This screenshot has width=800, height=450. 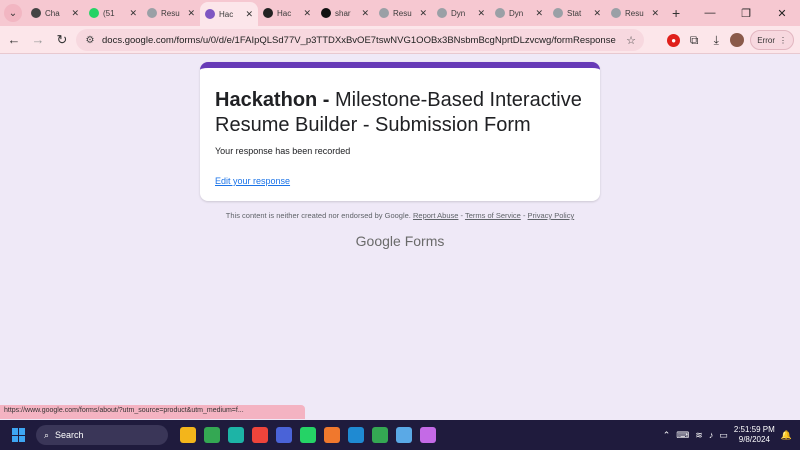 What do you see at coordinates (102, 435) in the screenshot?
I see `taskbar-search: ⌕ Search` at bounding box center [102, 435].